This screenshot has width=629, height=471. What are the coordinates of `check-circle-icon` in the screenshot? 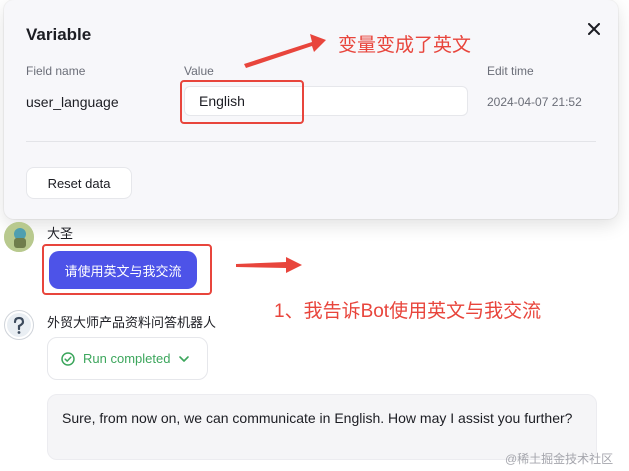 It's located at (68, 358).